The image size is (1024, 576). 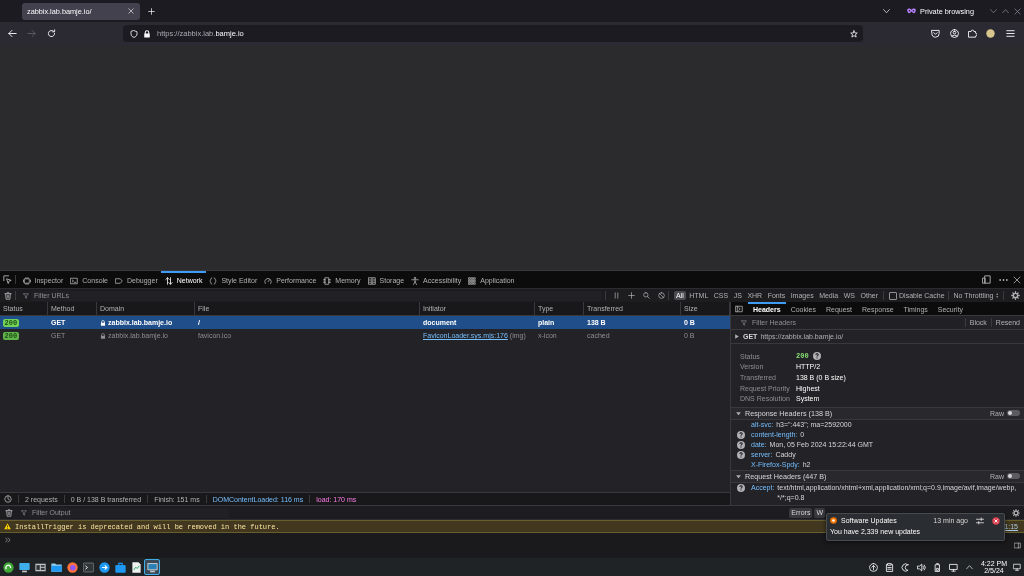 I want to click on circle-arrow-up-icon, so click(x=873, y=567).